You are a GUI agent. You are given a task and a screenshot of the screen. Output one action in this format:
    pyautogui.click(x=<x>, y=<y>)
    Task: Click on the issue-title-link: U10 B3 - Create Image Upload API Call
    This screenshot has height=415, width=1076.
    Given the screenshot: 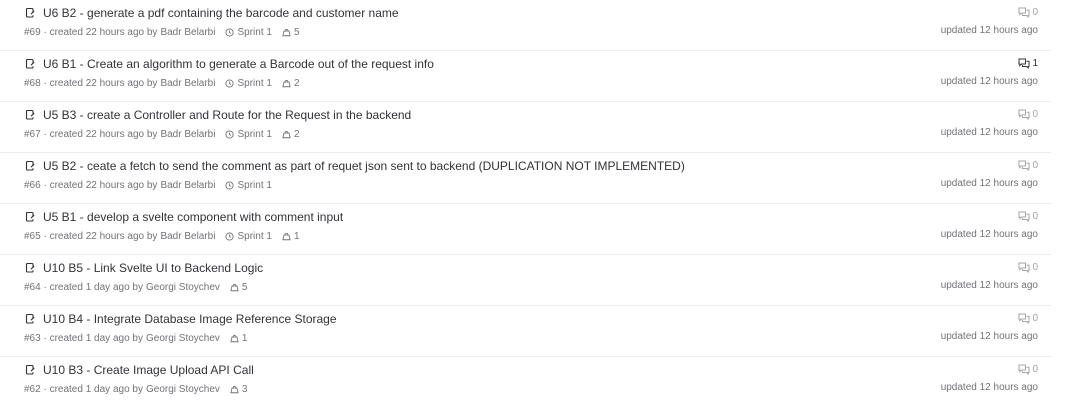 What is the action you would take?
    pyautogui.click(x=148, y=370)
    